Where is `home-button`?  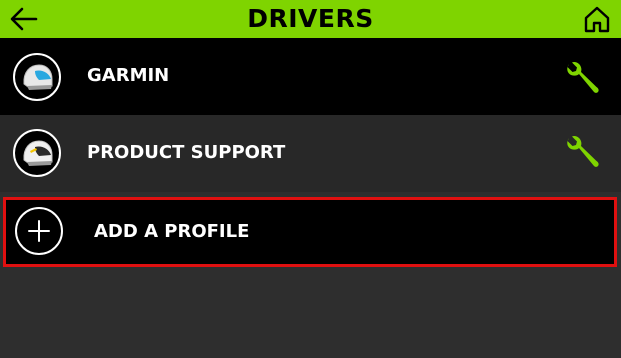 home-button is located at coordinates (597, 19).